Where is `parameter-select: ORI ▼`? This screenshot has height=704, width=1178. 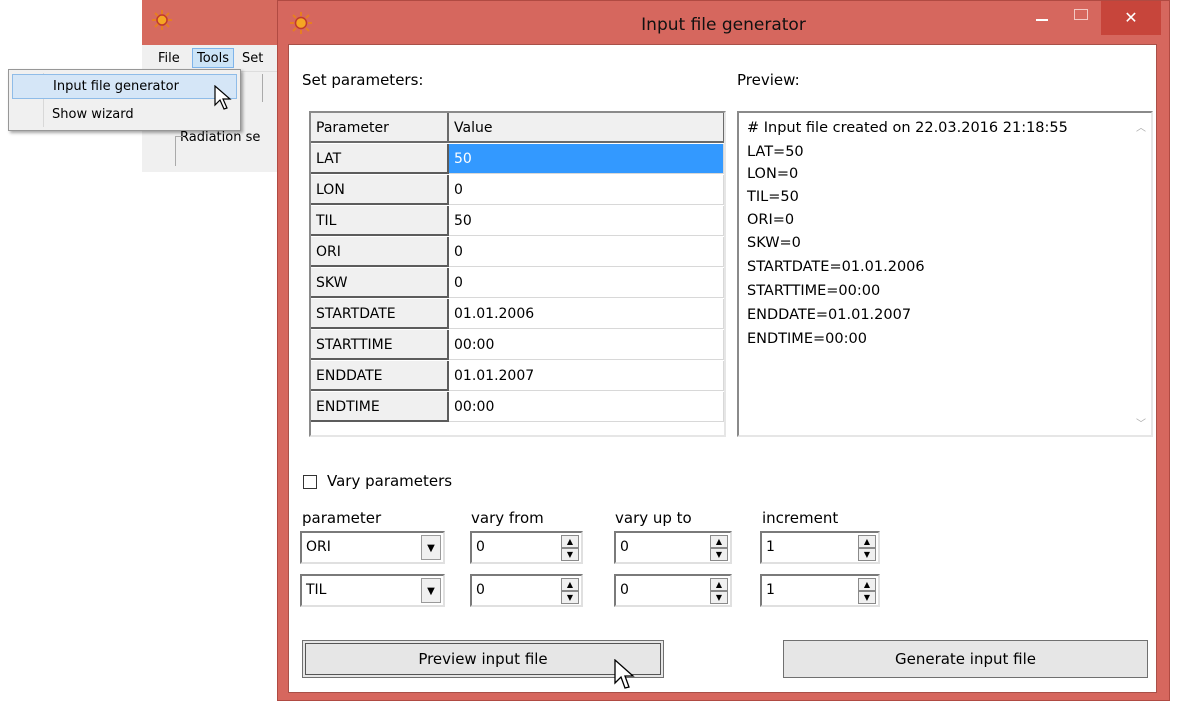 parameter-select: ORI ▼ is located at coordinates (372, 547).